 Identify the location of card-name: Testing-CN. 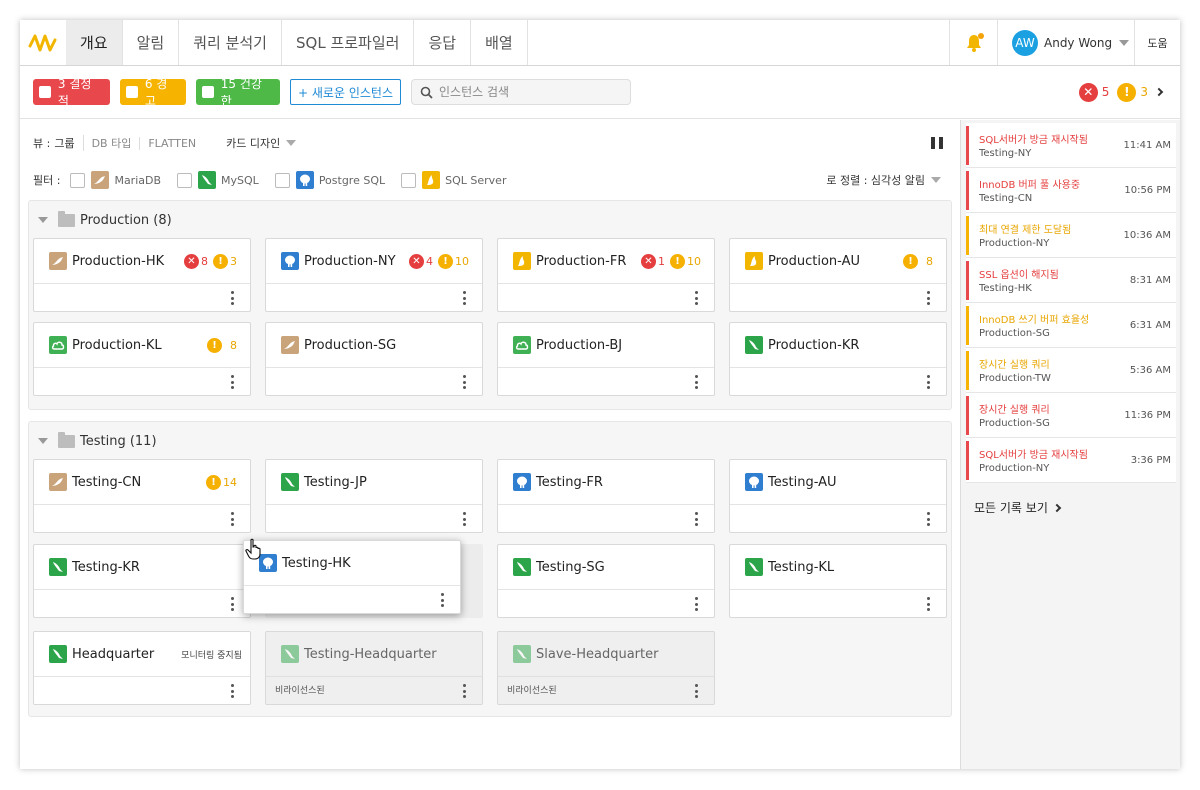
(107, 482).